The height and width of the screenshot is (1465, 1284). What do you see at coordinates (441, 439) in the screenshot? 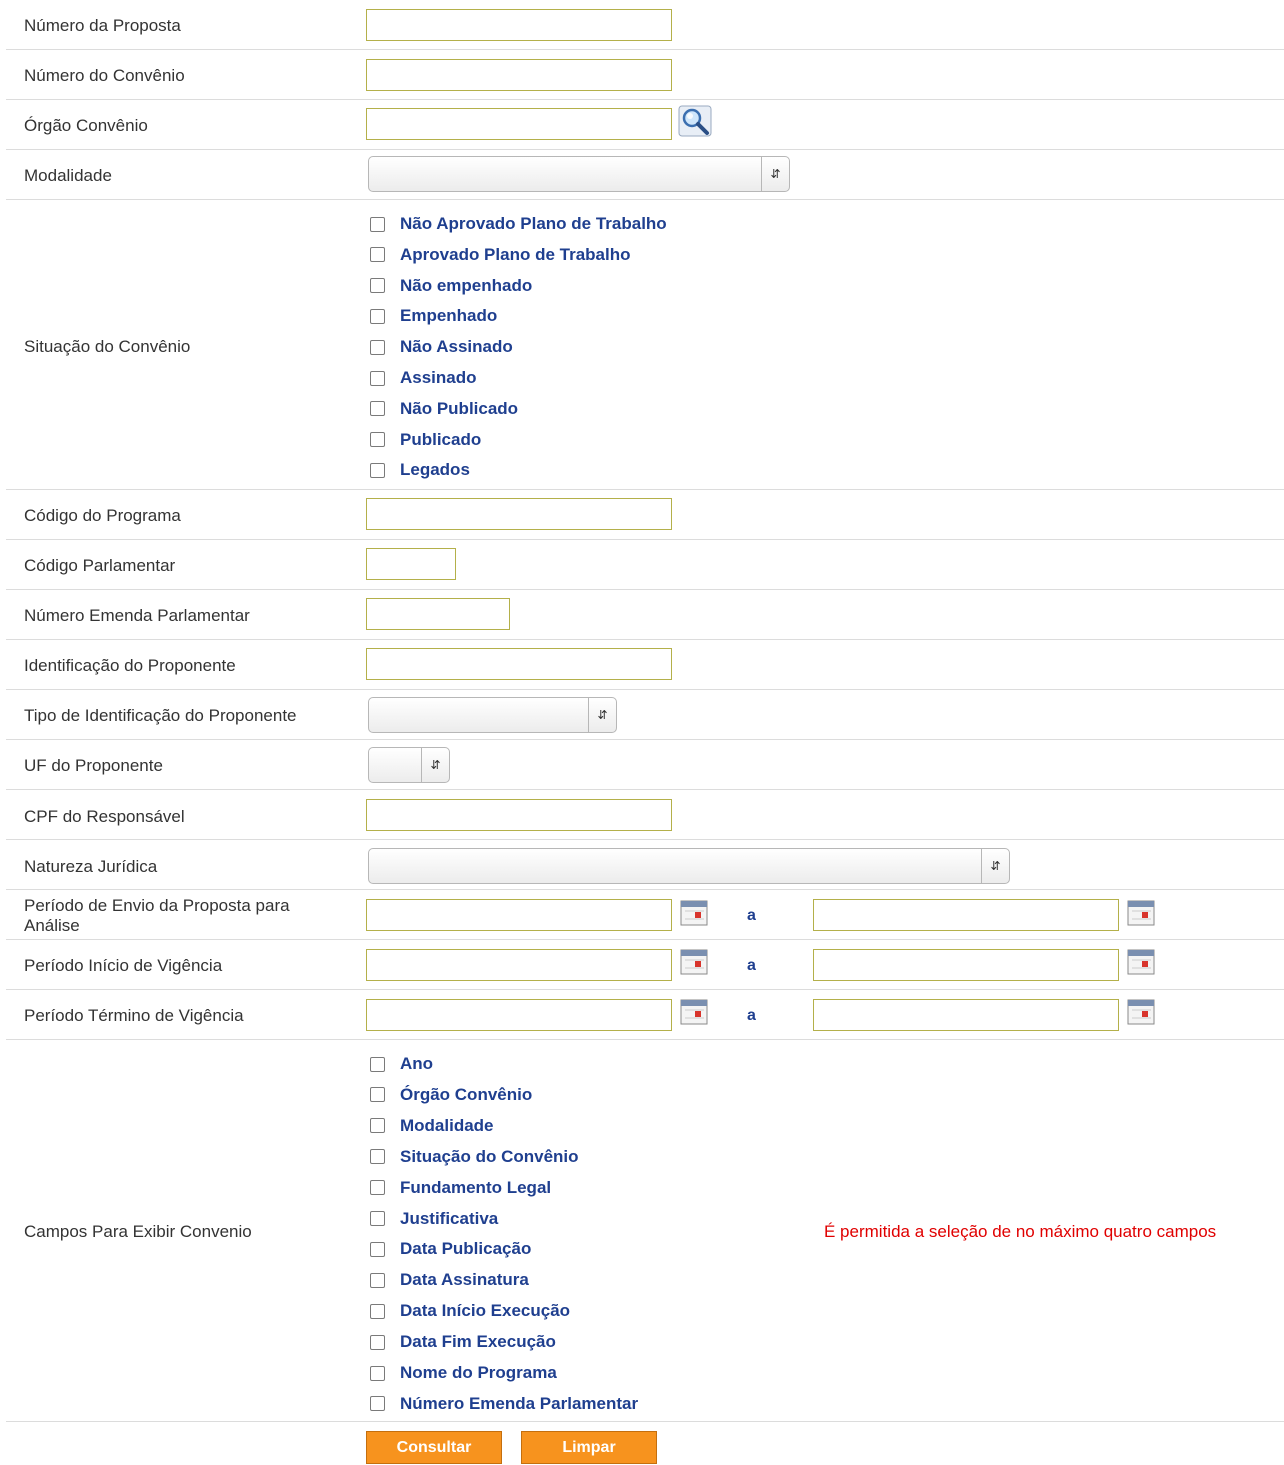
I see `situacao-option-label: Publicado` at bounding box center [441, 439].